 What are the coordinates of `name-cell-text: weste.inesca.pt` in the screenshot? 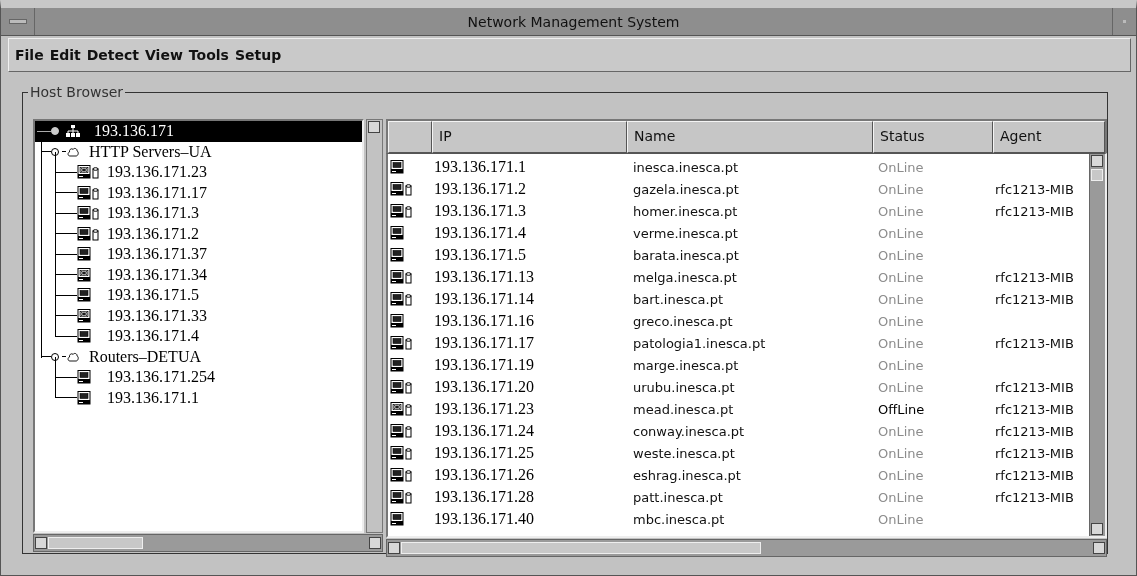 It's located at (684, 453).